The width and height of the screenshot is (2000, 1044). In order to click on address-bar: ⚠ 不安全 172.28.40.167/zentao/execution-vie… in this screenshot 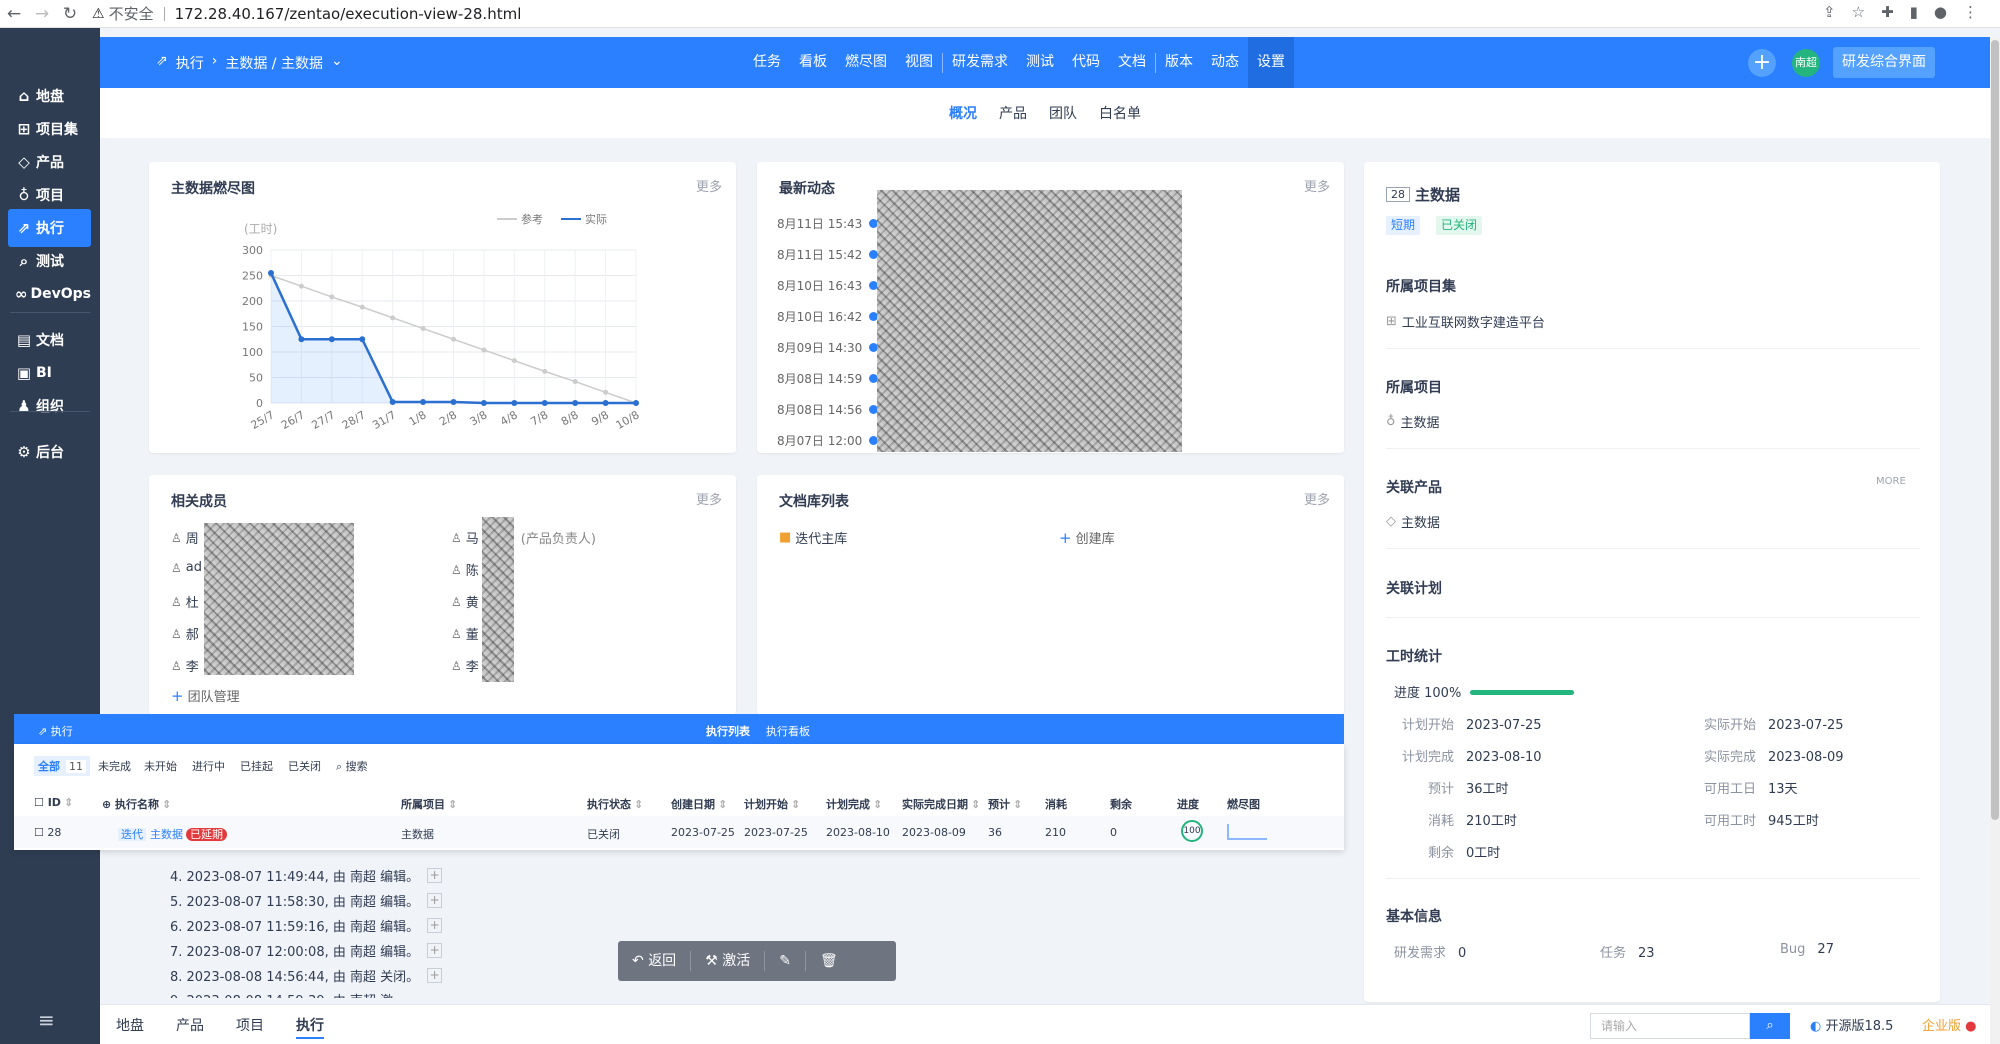, I will do `click(306, 13)`.